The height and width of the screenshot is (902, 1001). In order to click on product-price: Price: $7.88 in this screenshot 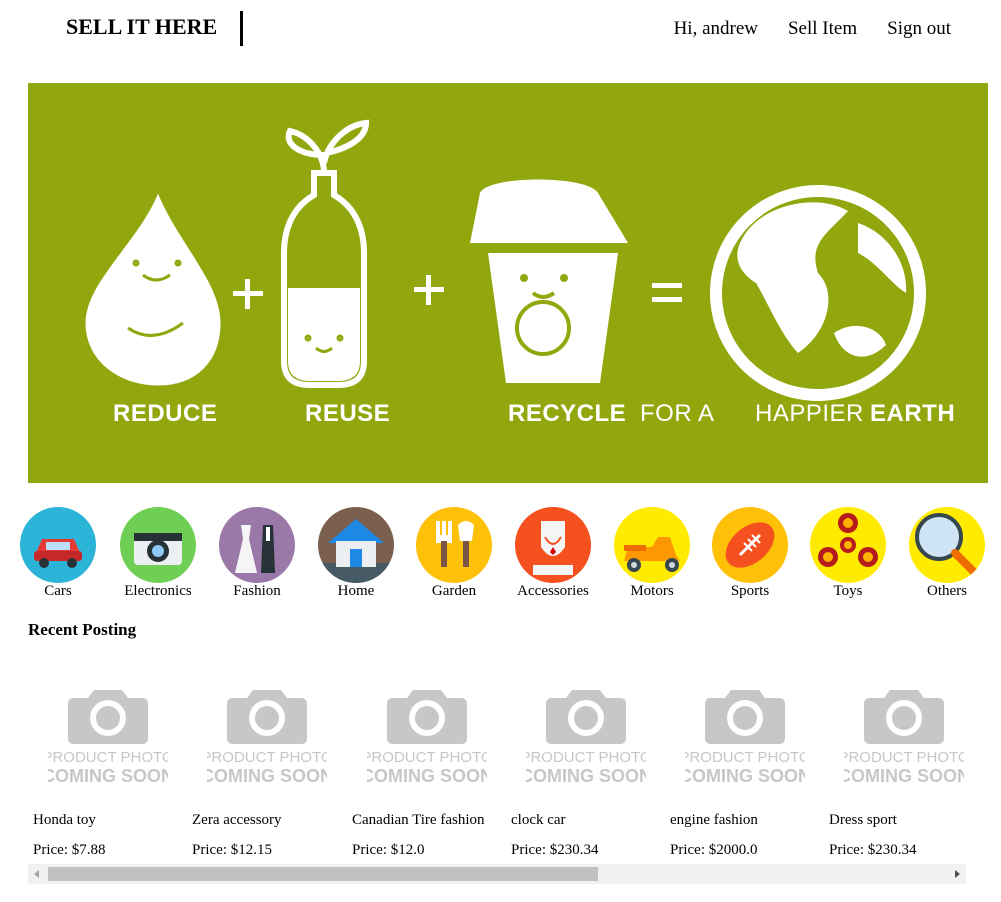, I will do `click(69, 850)`.